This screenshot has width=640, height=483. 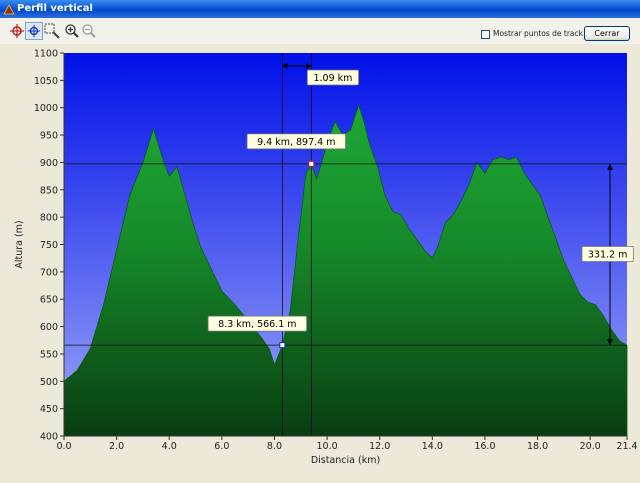 What do you see at coordinates (221, 446) in the screenshot?
I see `x-tick-label: 6.0` at bounding box center [221, 446].